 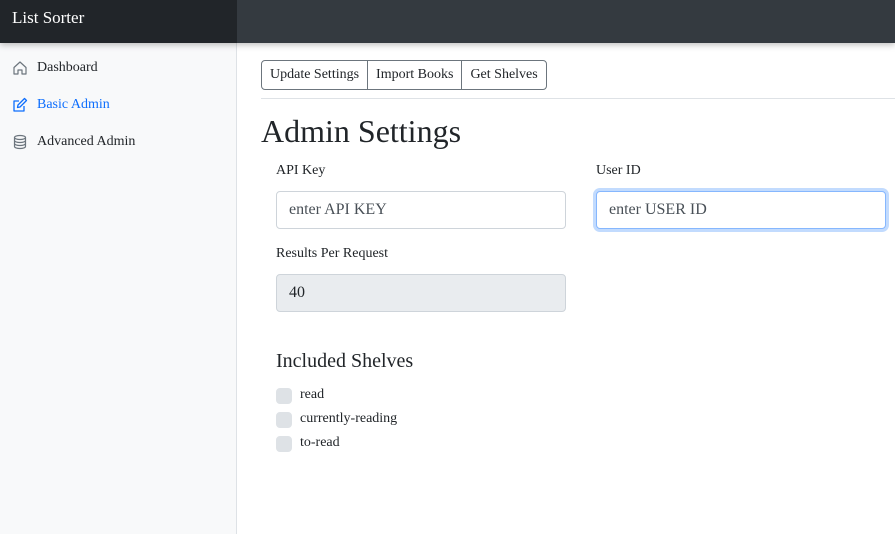 I want to click on toolbar-button-group: Update Settings Import Books Get Shelves, so click(x=404, y=75).